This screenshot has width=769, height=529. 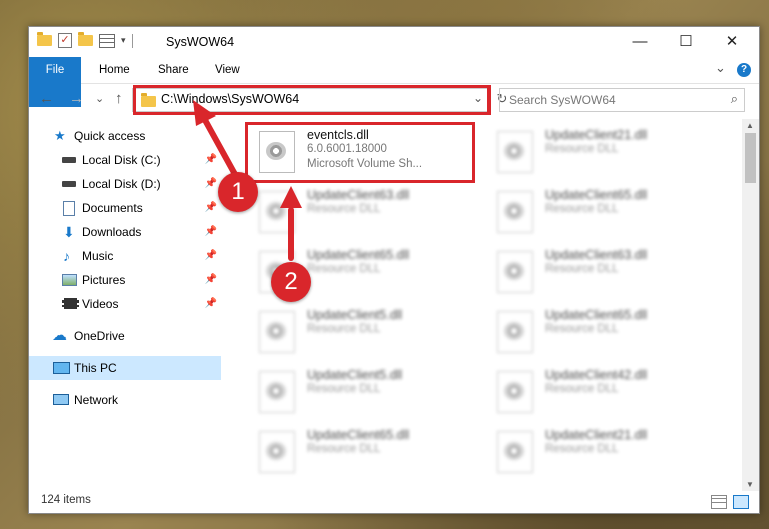 What do you see at coordinates (125, 232) in the screenshot?
I see `nav-downloads: ⬇ Downloads 📌` at bounding box center [125, 232].